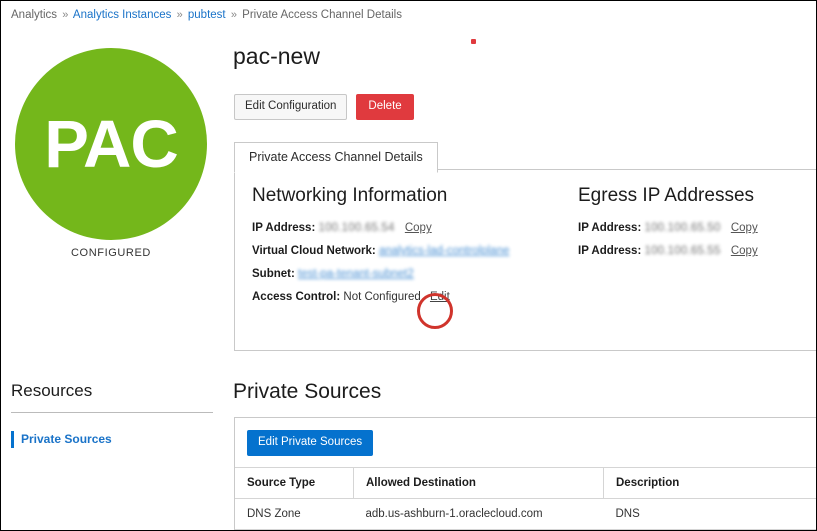 This screenshot has height=531, width=817. Describe the element at coordinates (310, 443) in the screenshot. I see `edit-private-sources-button: Edit Private Sources` at that location.